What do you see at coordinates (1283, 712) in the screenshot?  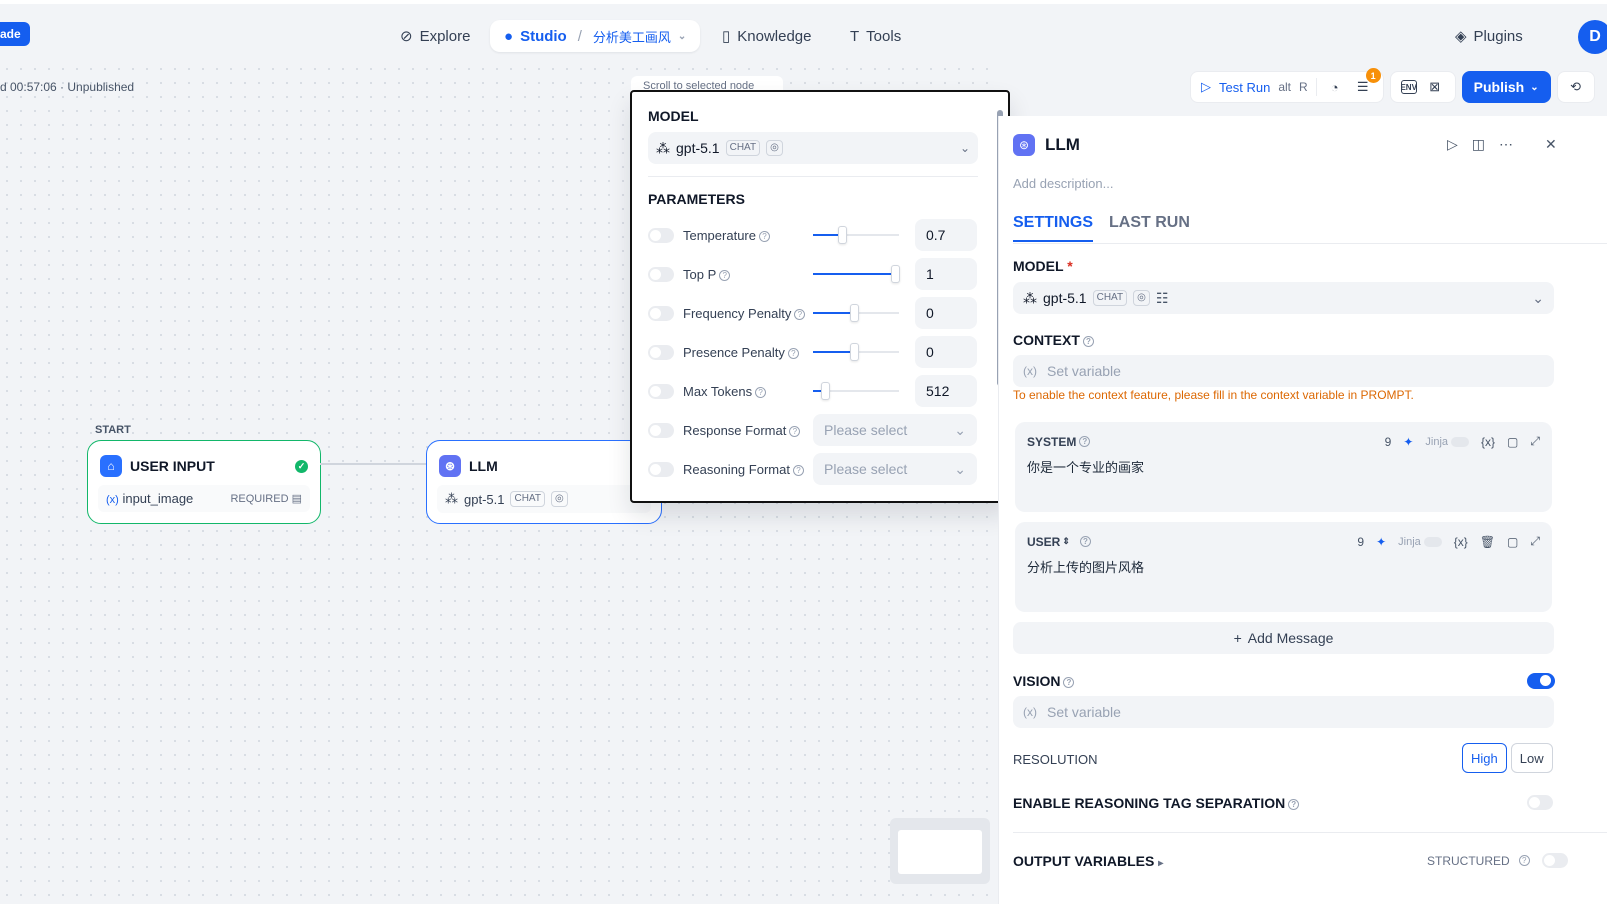 I see `vision-variable-field: (x) Set variable` at bounding box center [1283, 712].